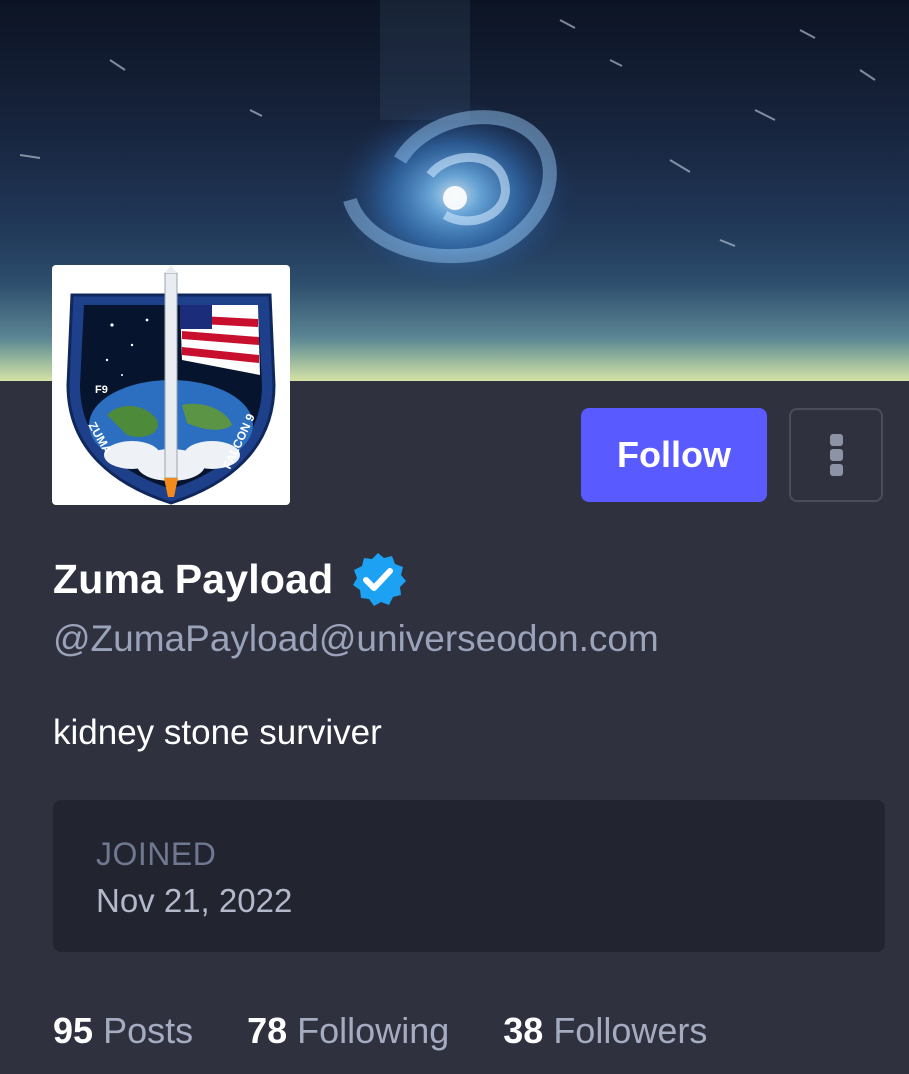  I want to click on more-vertical-icon, so click(836, 455).